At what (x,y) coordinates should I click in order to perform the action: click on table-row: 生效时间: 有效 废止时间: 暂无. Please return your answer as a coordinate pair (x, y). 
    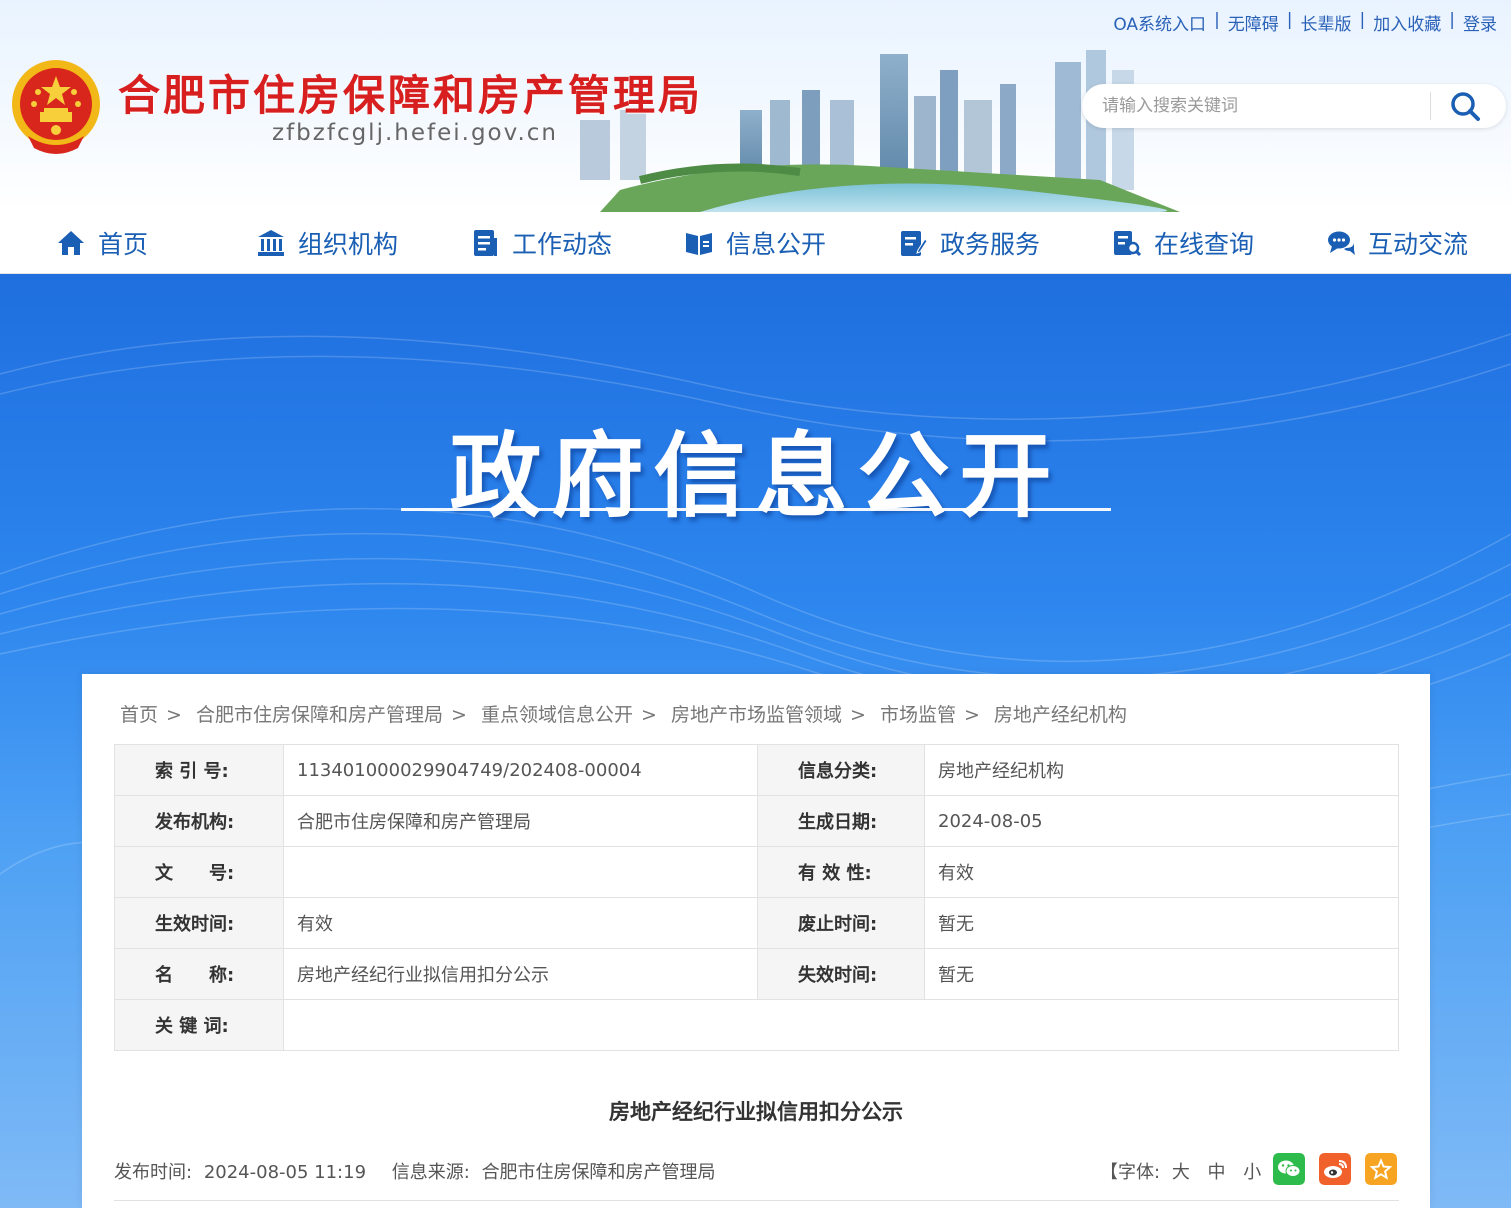
    Looking at the image, I should click on (756, 923).